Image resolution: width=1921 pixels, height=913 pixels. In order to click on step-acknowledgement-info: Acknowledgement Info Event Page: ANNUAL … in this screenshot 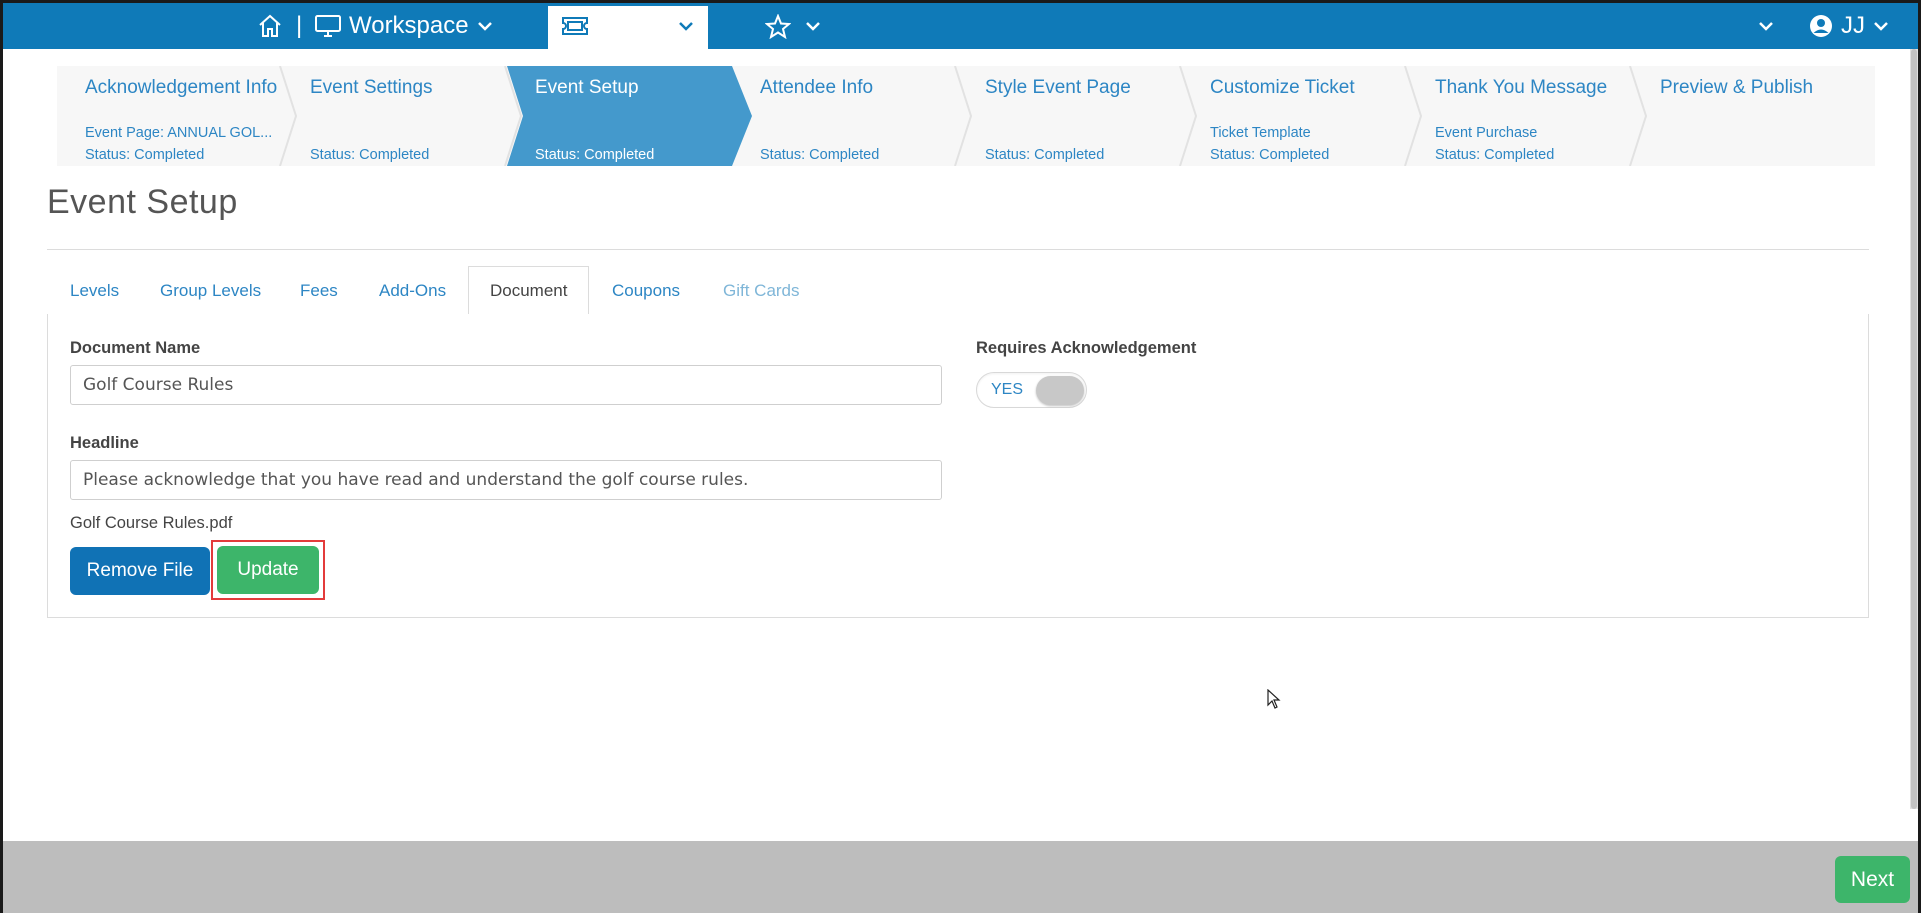, I will do `click(177, 116)`.